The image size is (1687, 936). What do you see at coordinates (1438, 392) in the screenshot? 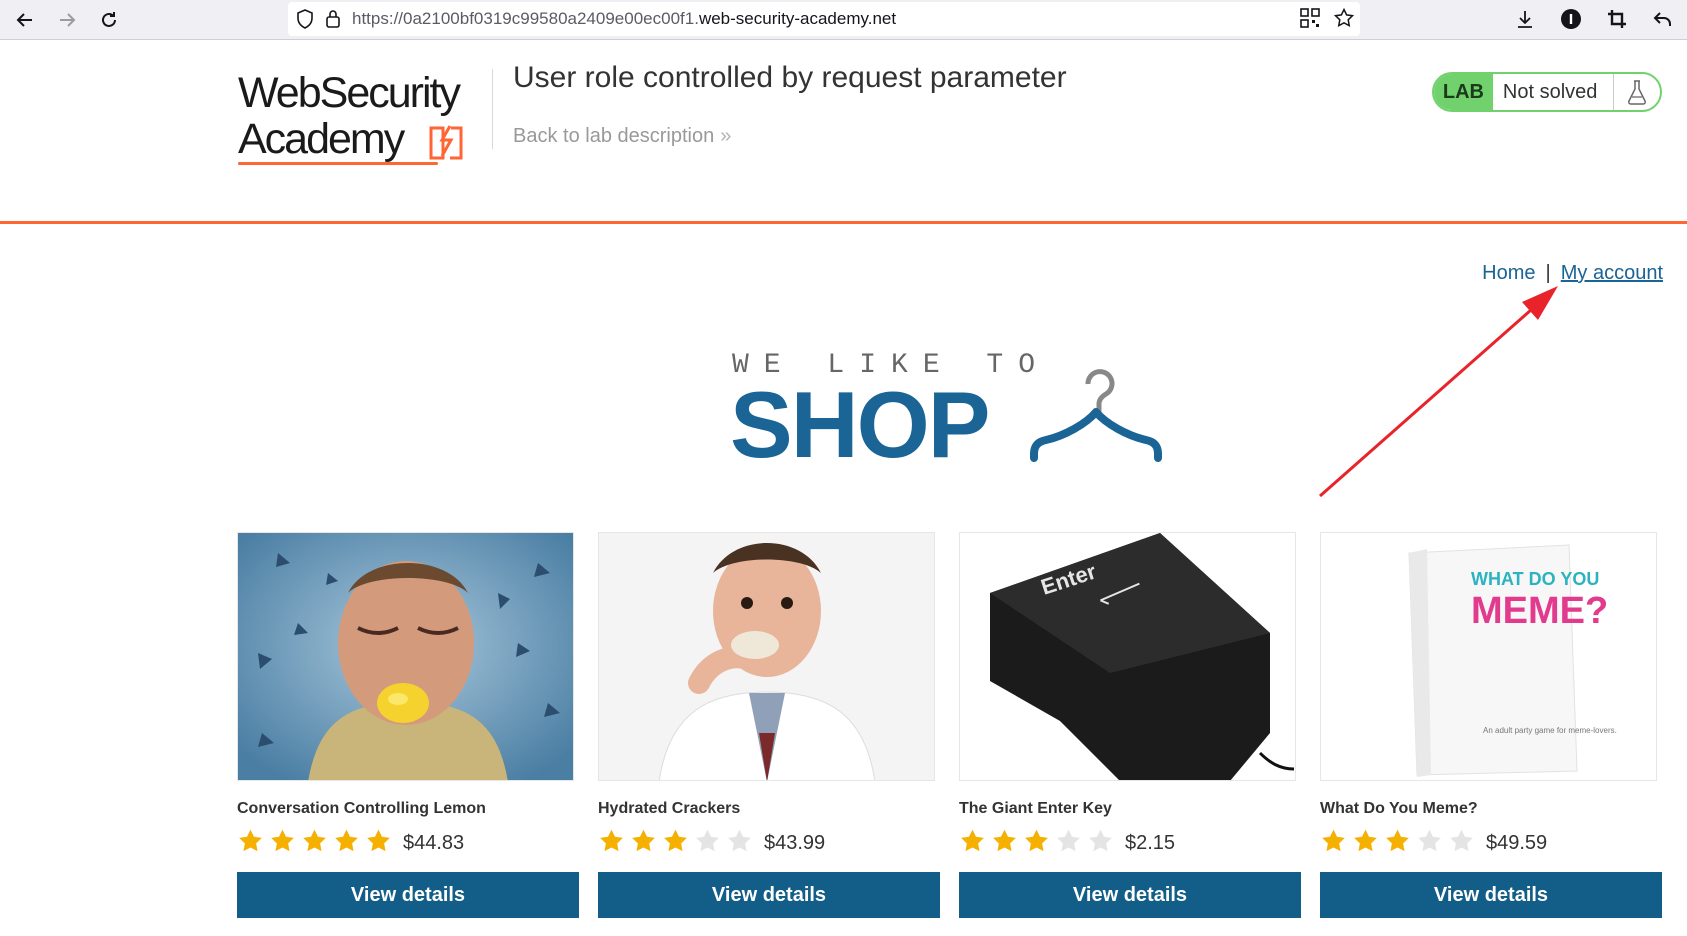
I see `annotation-arrow` at bounding box center [1438, 392].